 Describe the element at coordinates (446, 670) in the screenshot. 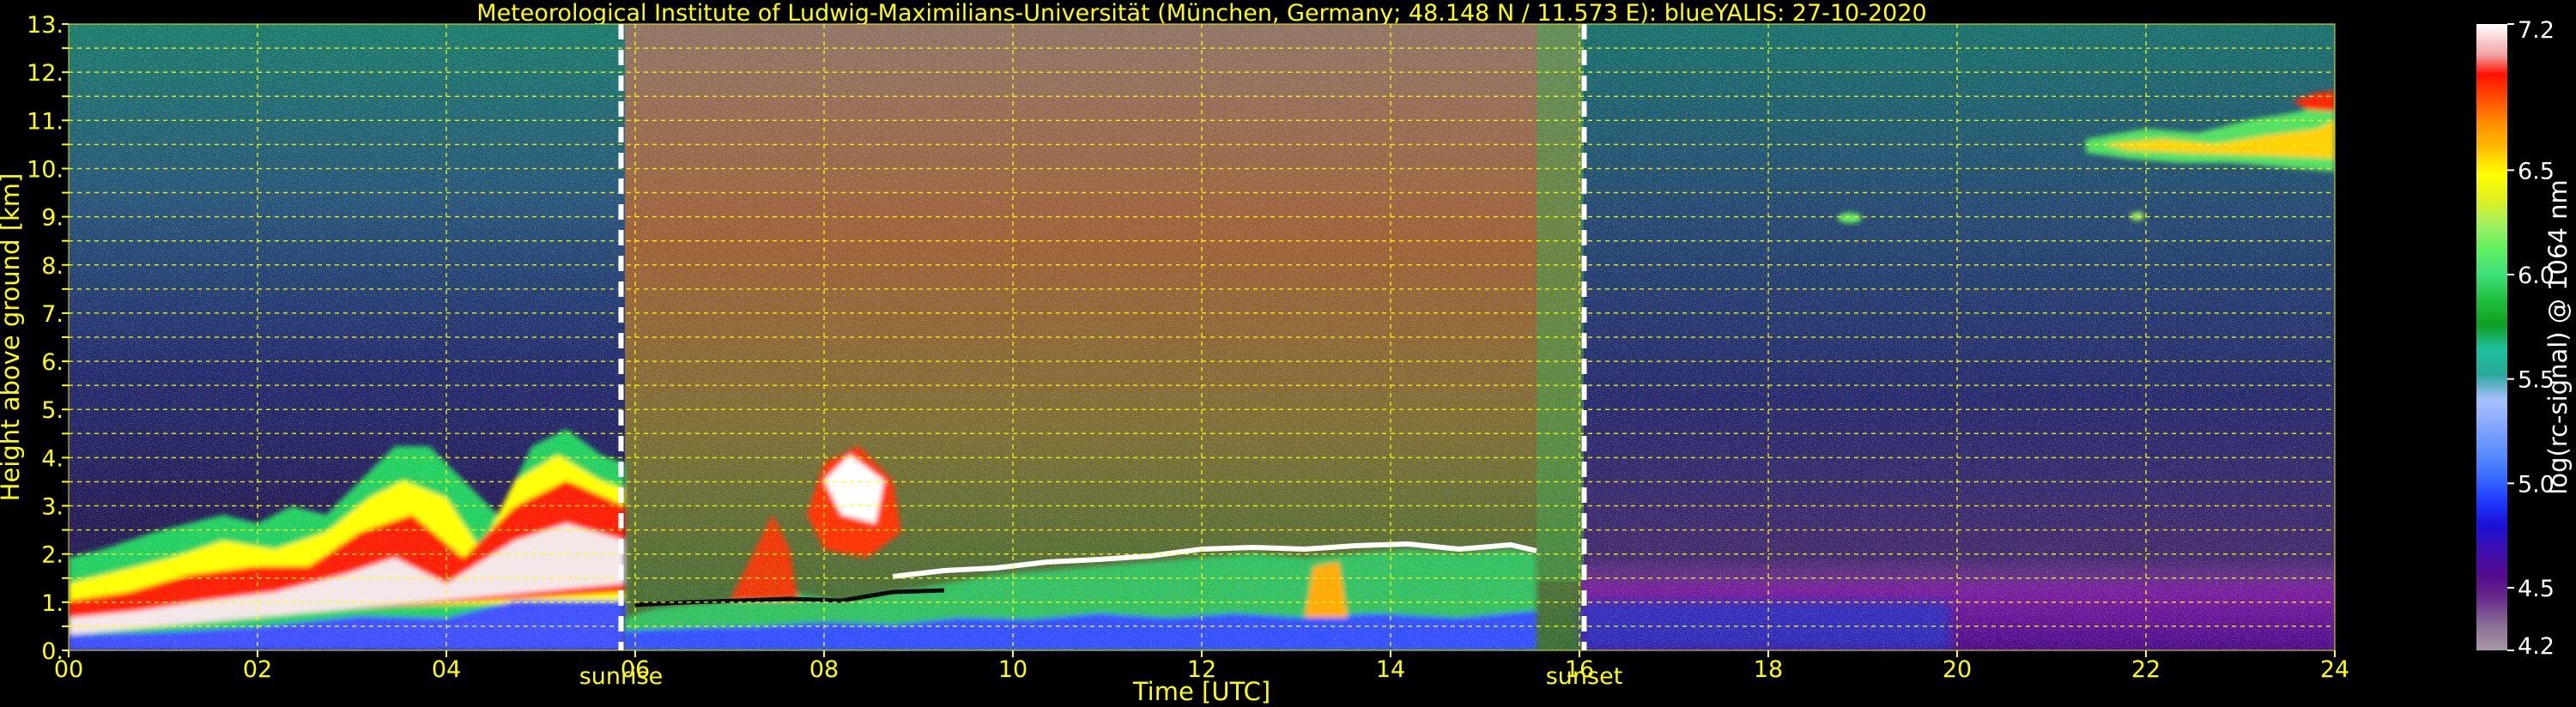

I see `x-tick-label: 04` at that location.